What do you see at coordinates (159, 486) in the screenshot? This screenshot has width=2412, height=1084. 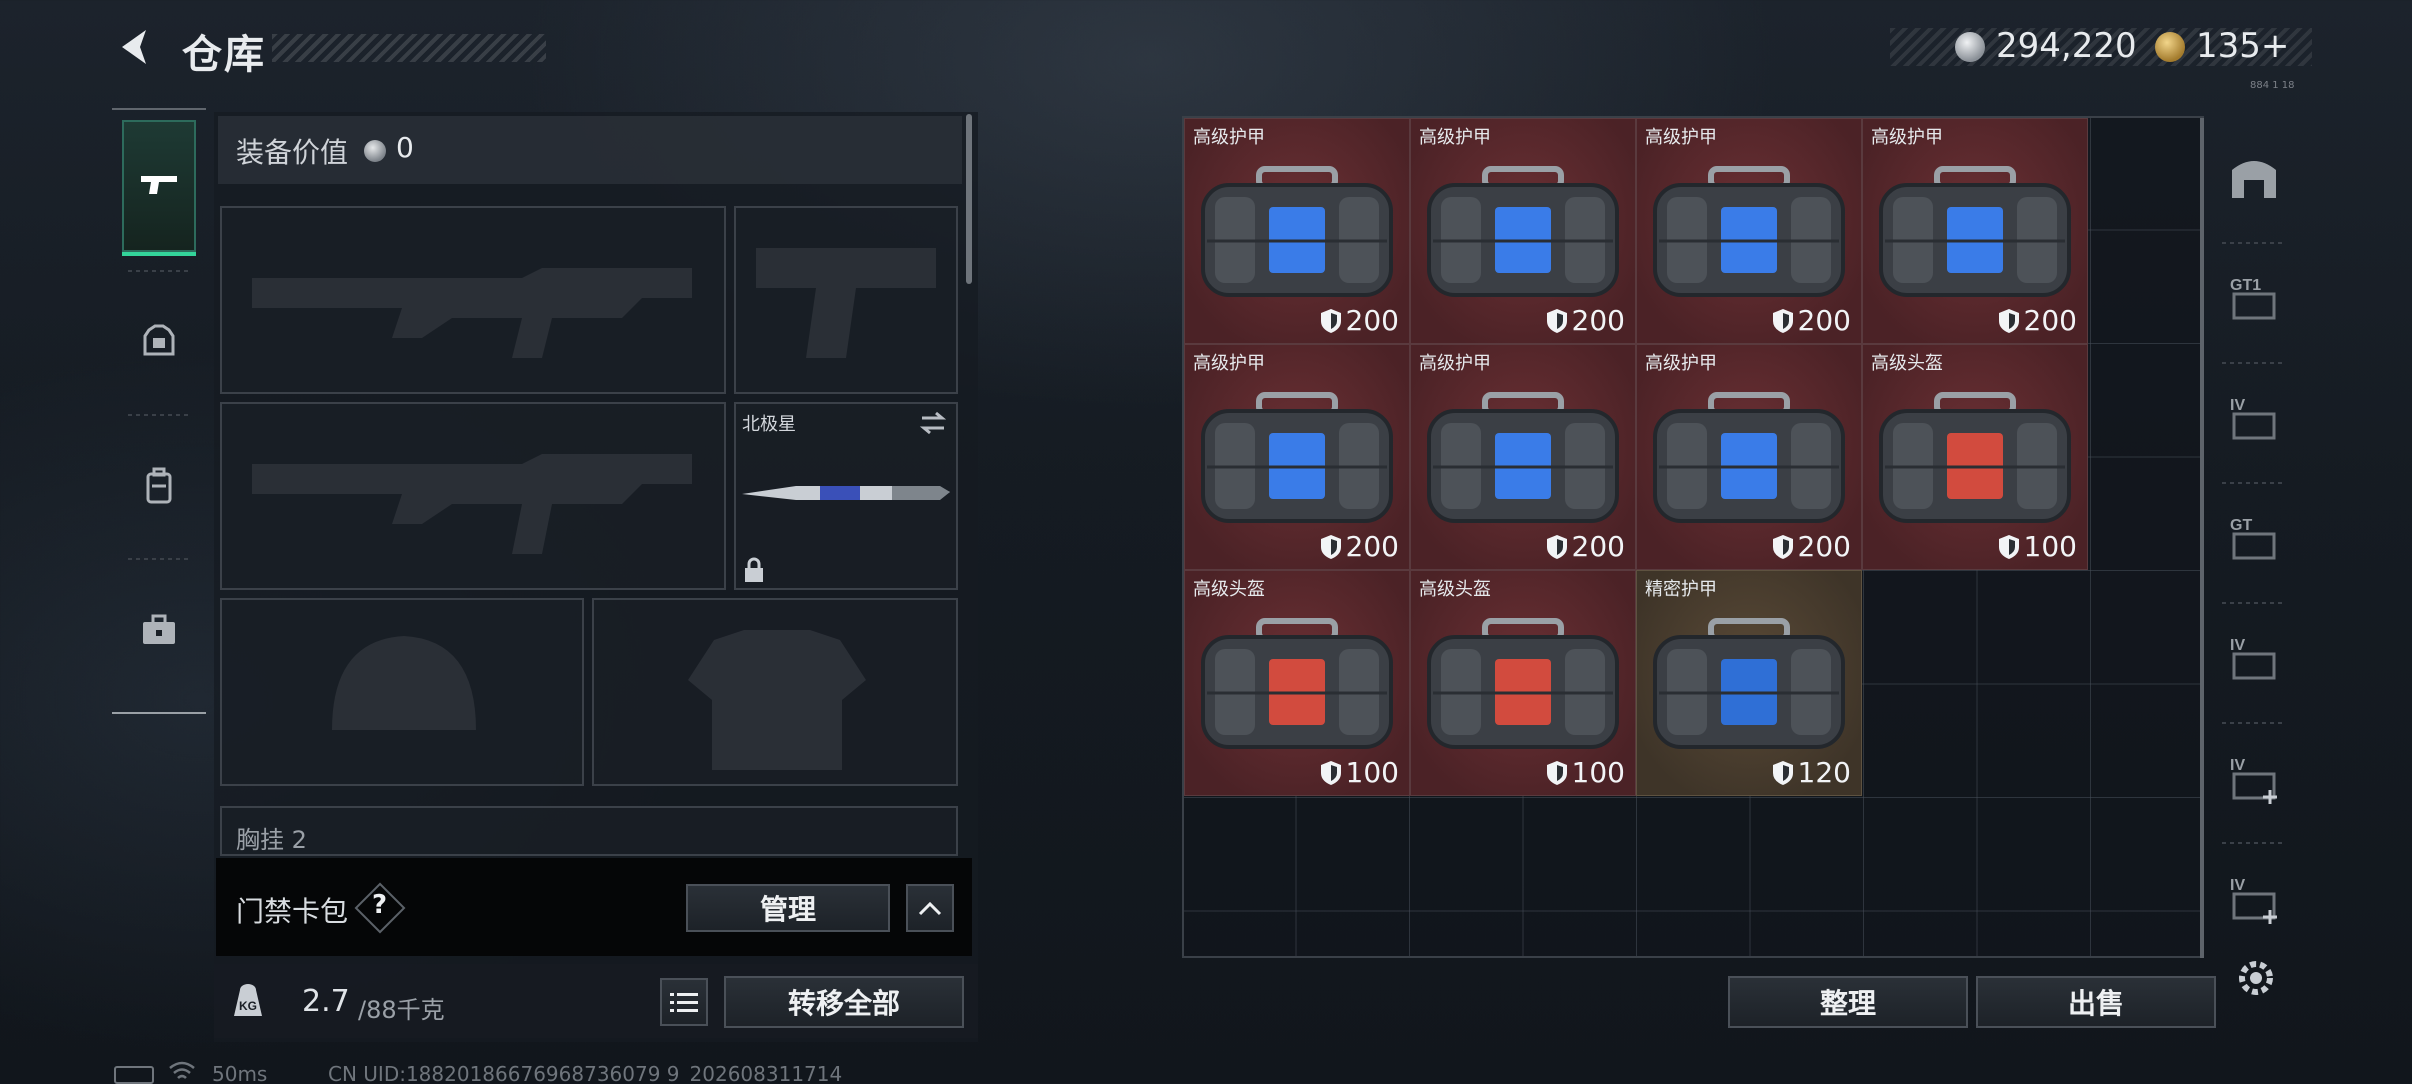 I see `category-backpack` at bounding box center [159, 486].